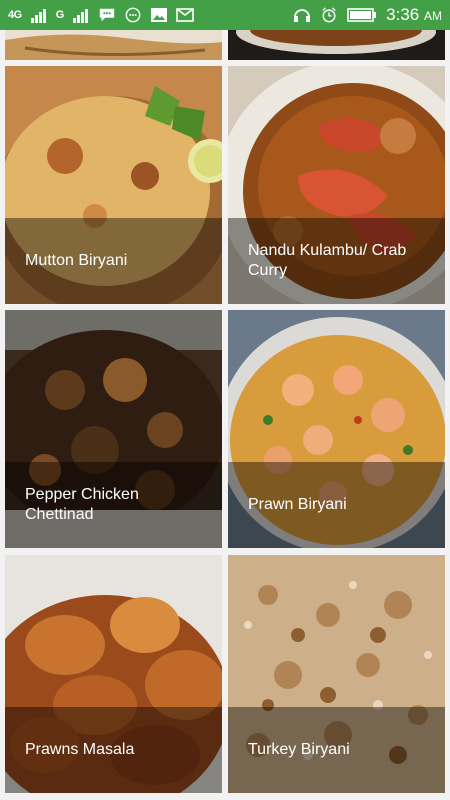  What do you see at coordinates (80, 749) in the screenshot?
I see `recipe-title: Prawns Masala` at bounding box center [80, 749].